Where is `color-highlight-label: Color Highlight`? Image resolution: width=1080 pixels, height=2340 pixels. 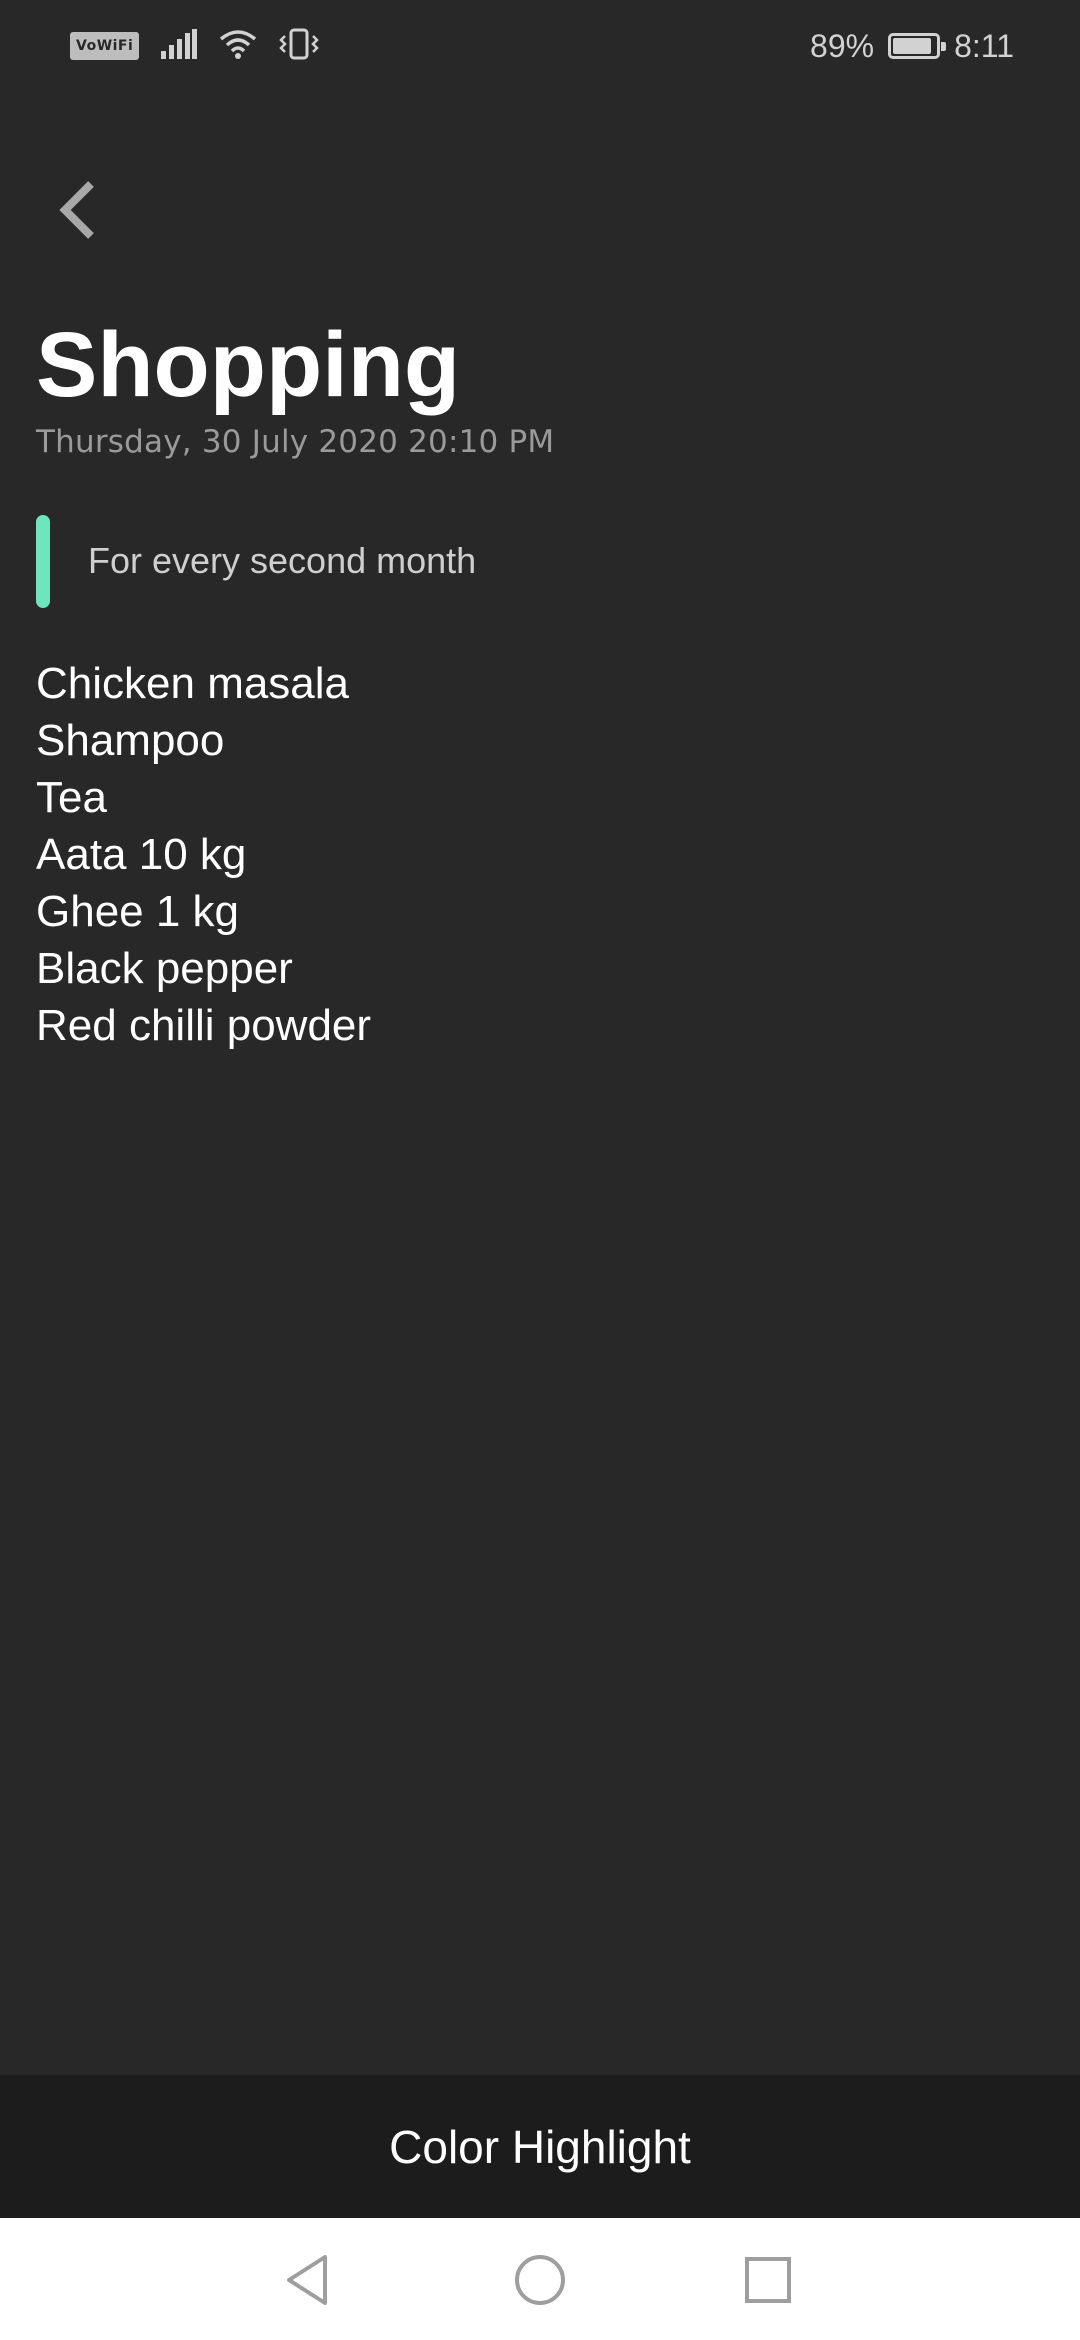 color-highlight-label: Color Highlight is located at coordinates (540, 2146).